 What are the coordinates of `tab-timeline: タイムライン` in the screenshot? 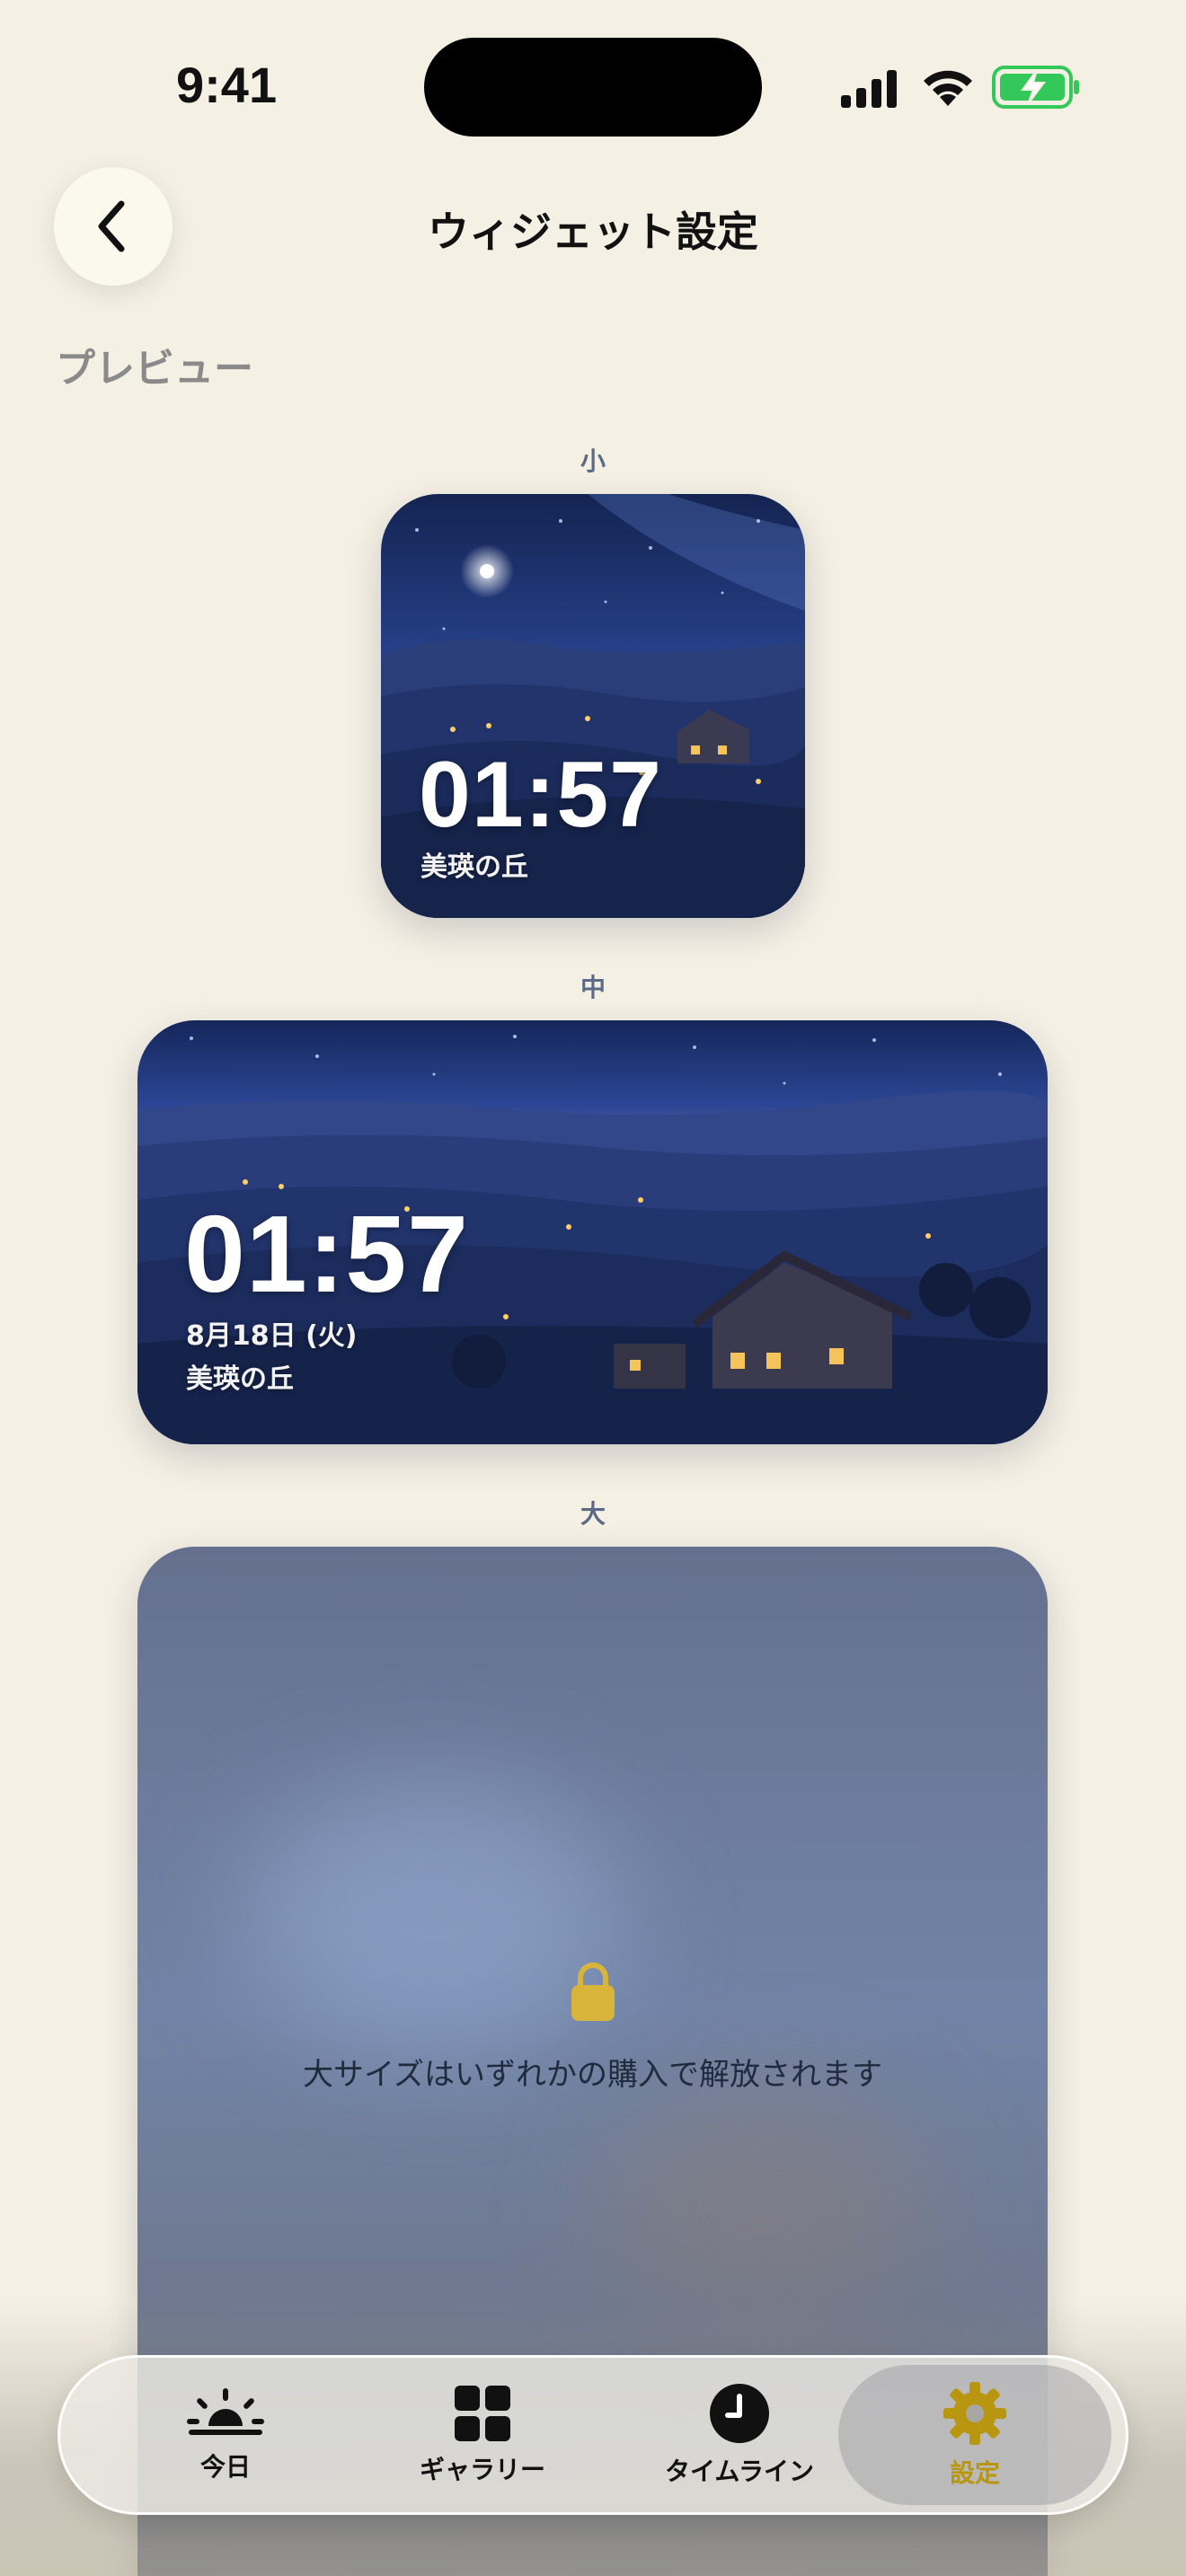 It's located at (739, 2435).